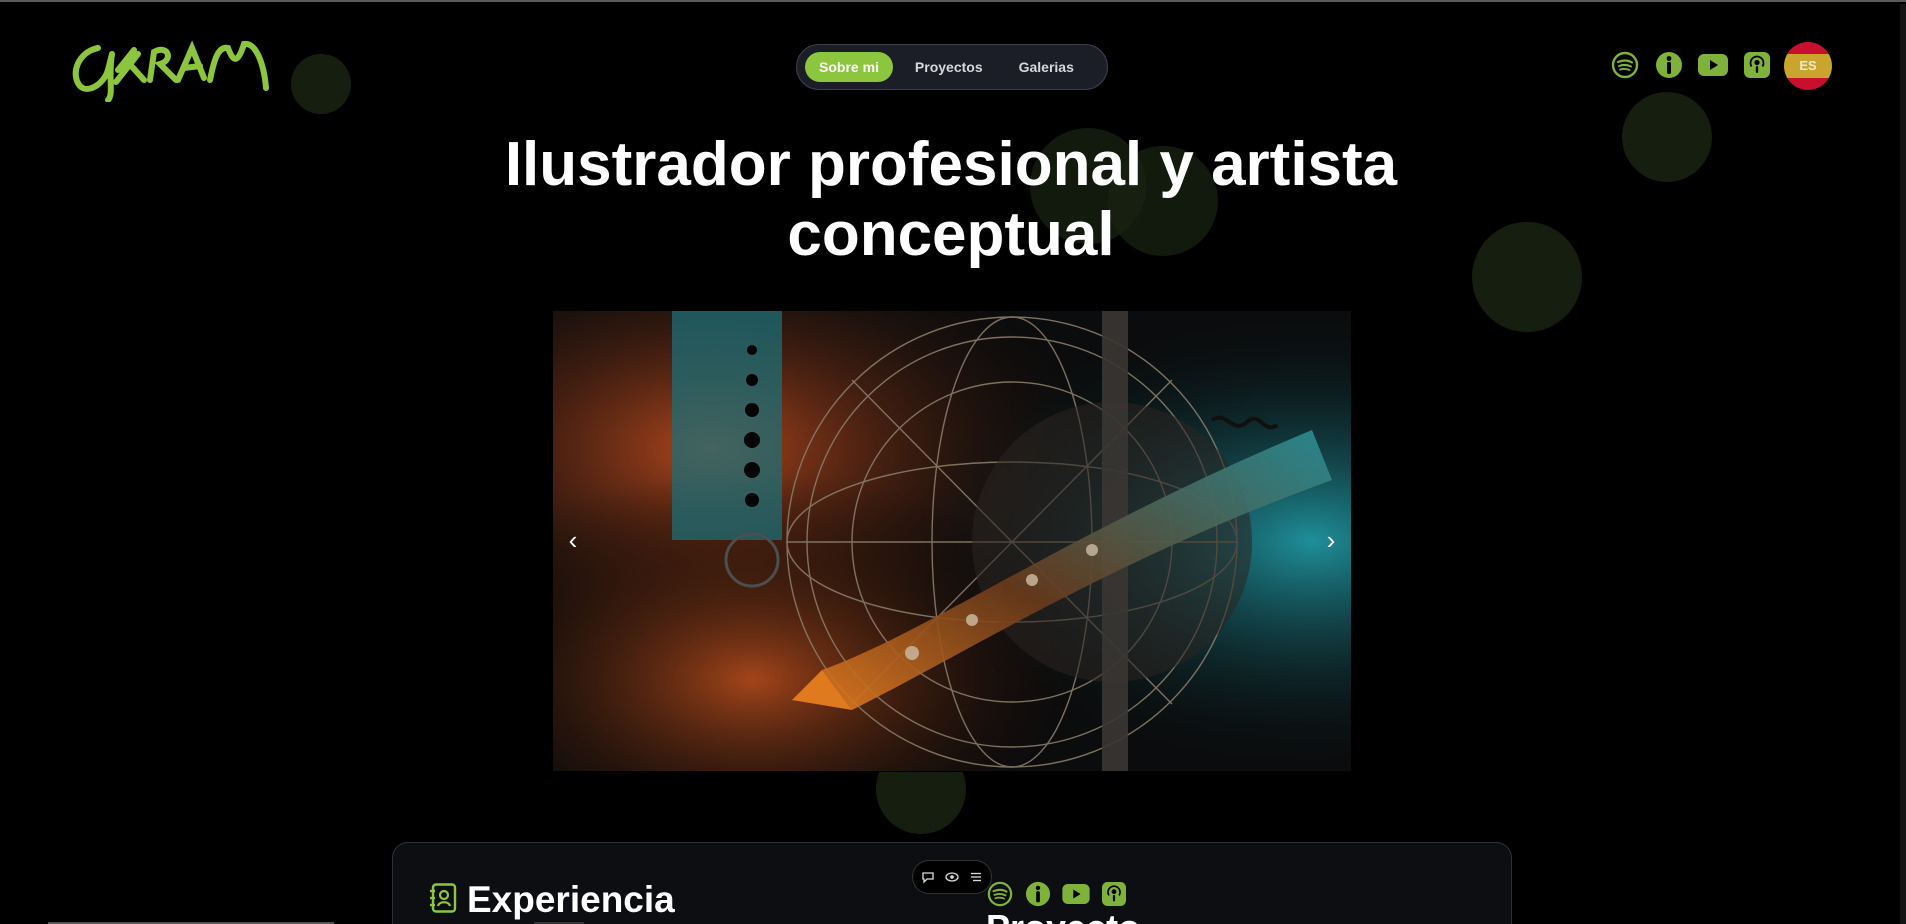  I want to click on language-switcher: ES, so click(1808, 66).